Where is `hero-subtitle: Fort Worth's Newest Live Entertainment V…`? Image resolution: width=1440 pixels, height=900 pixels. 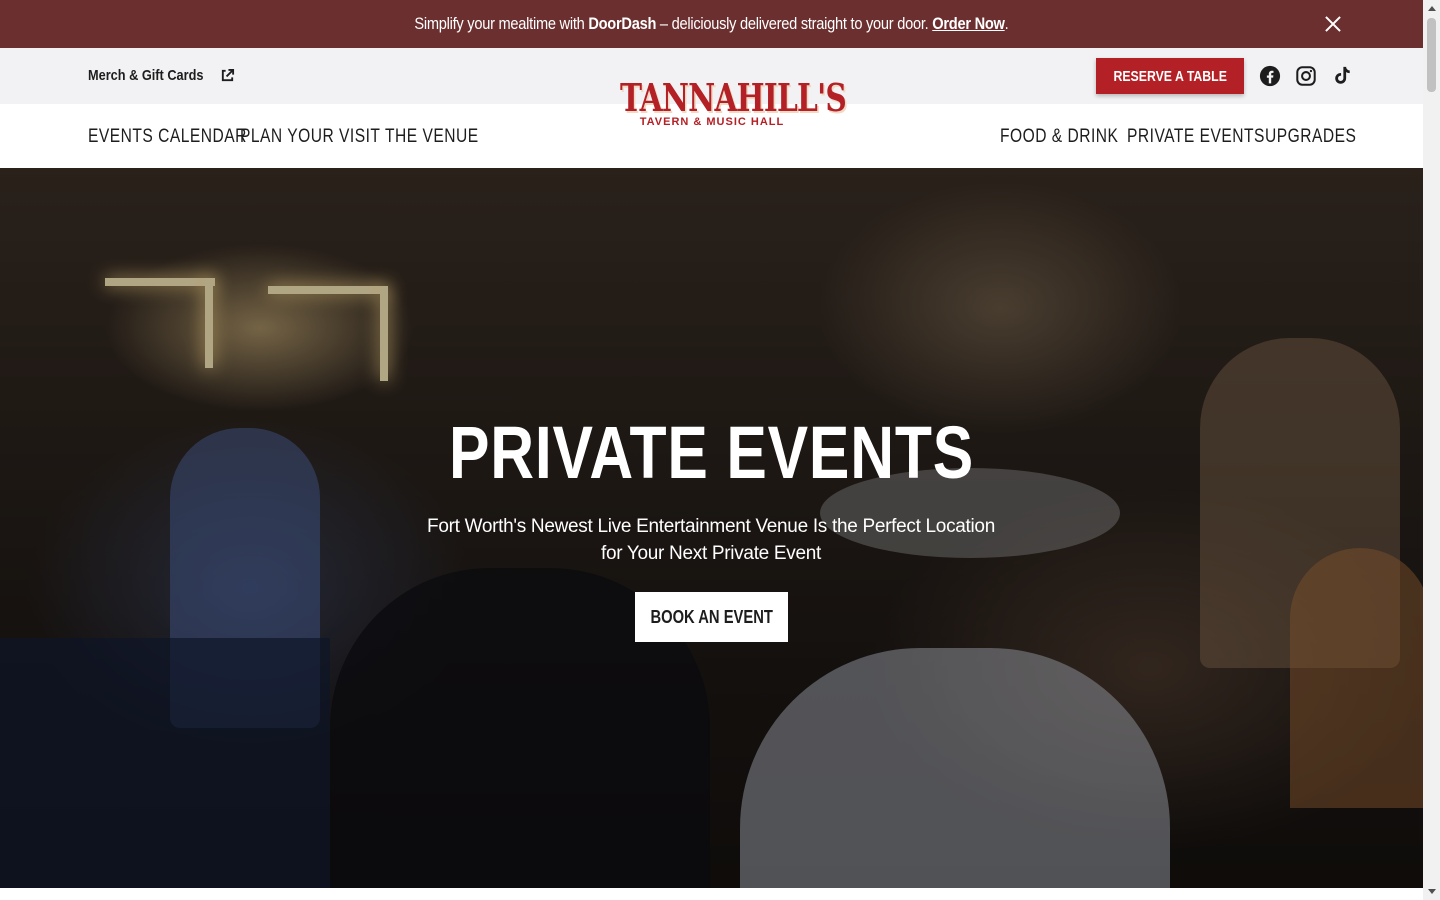 hero-subtitle: Fort Worth's Newest Live Entertainment V… is located at coordinates (711, 540).